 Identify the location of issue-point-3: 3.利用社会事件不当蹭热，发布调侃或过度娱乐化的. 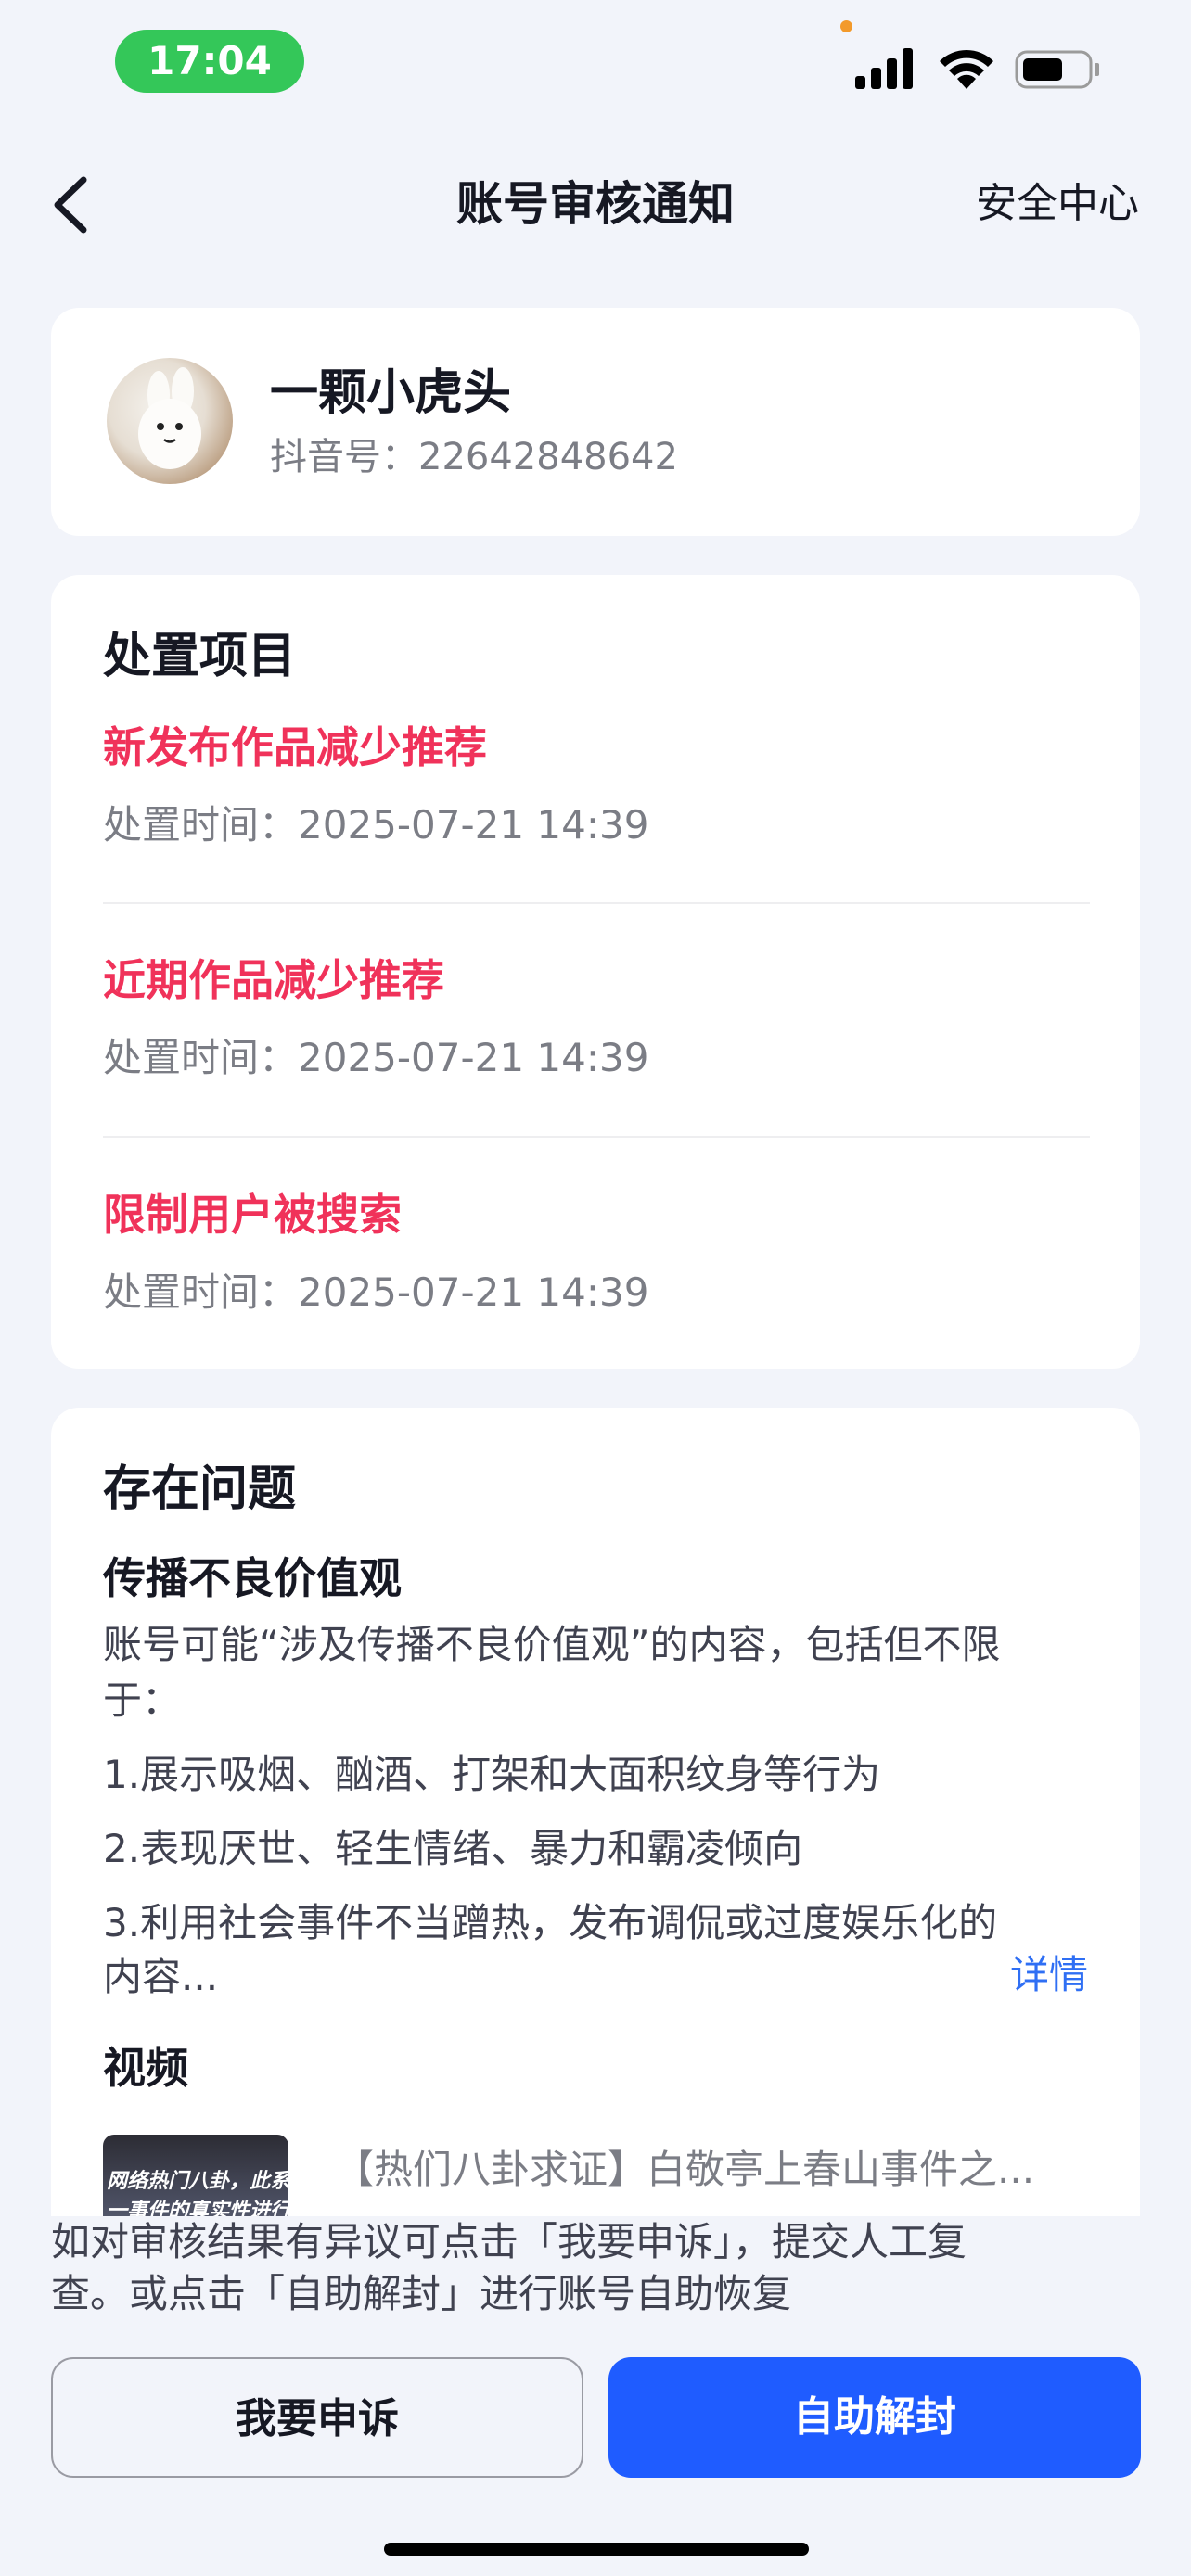
(550, 1923).